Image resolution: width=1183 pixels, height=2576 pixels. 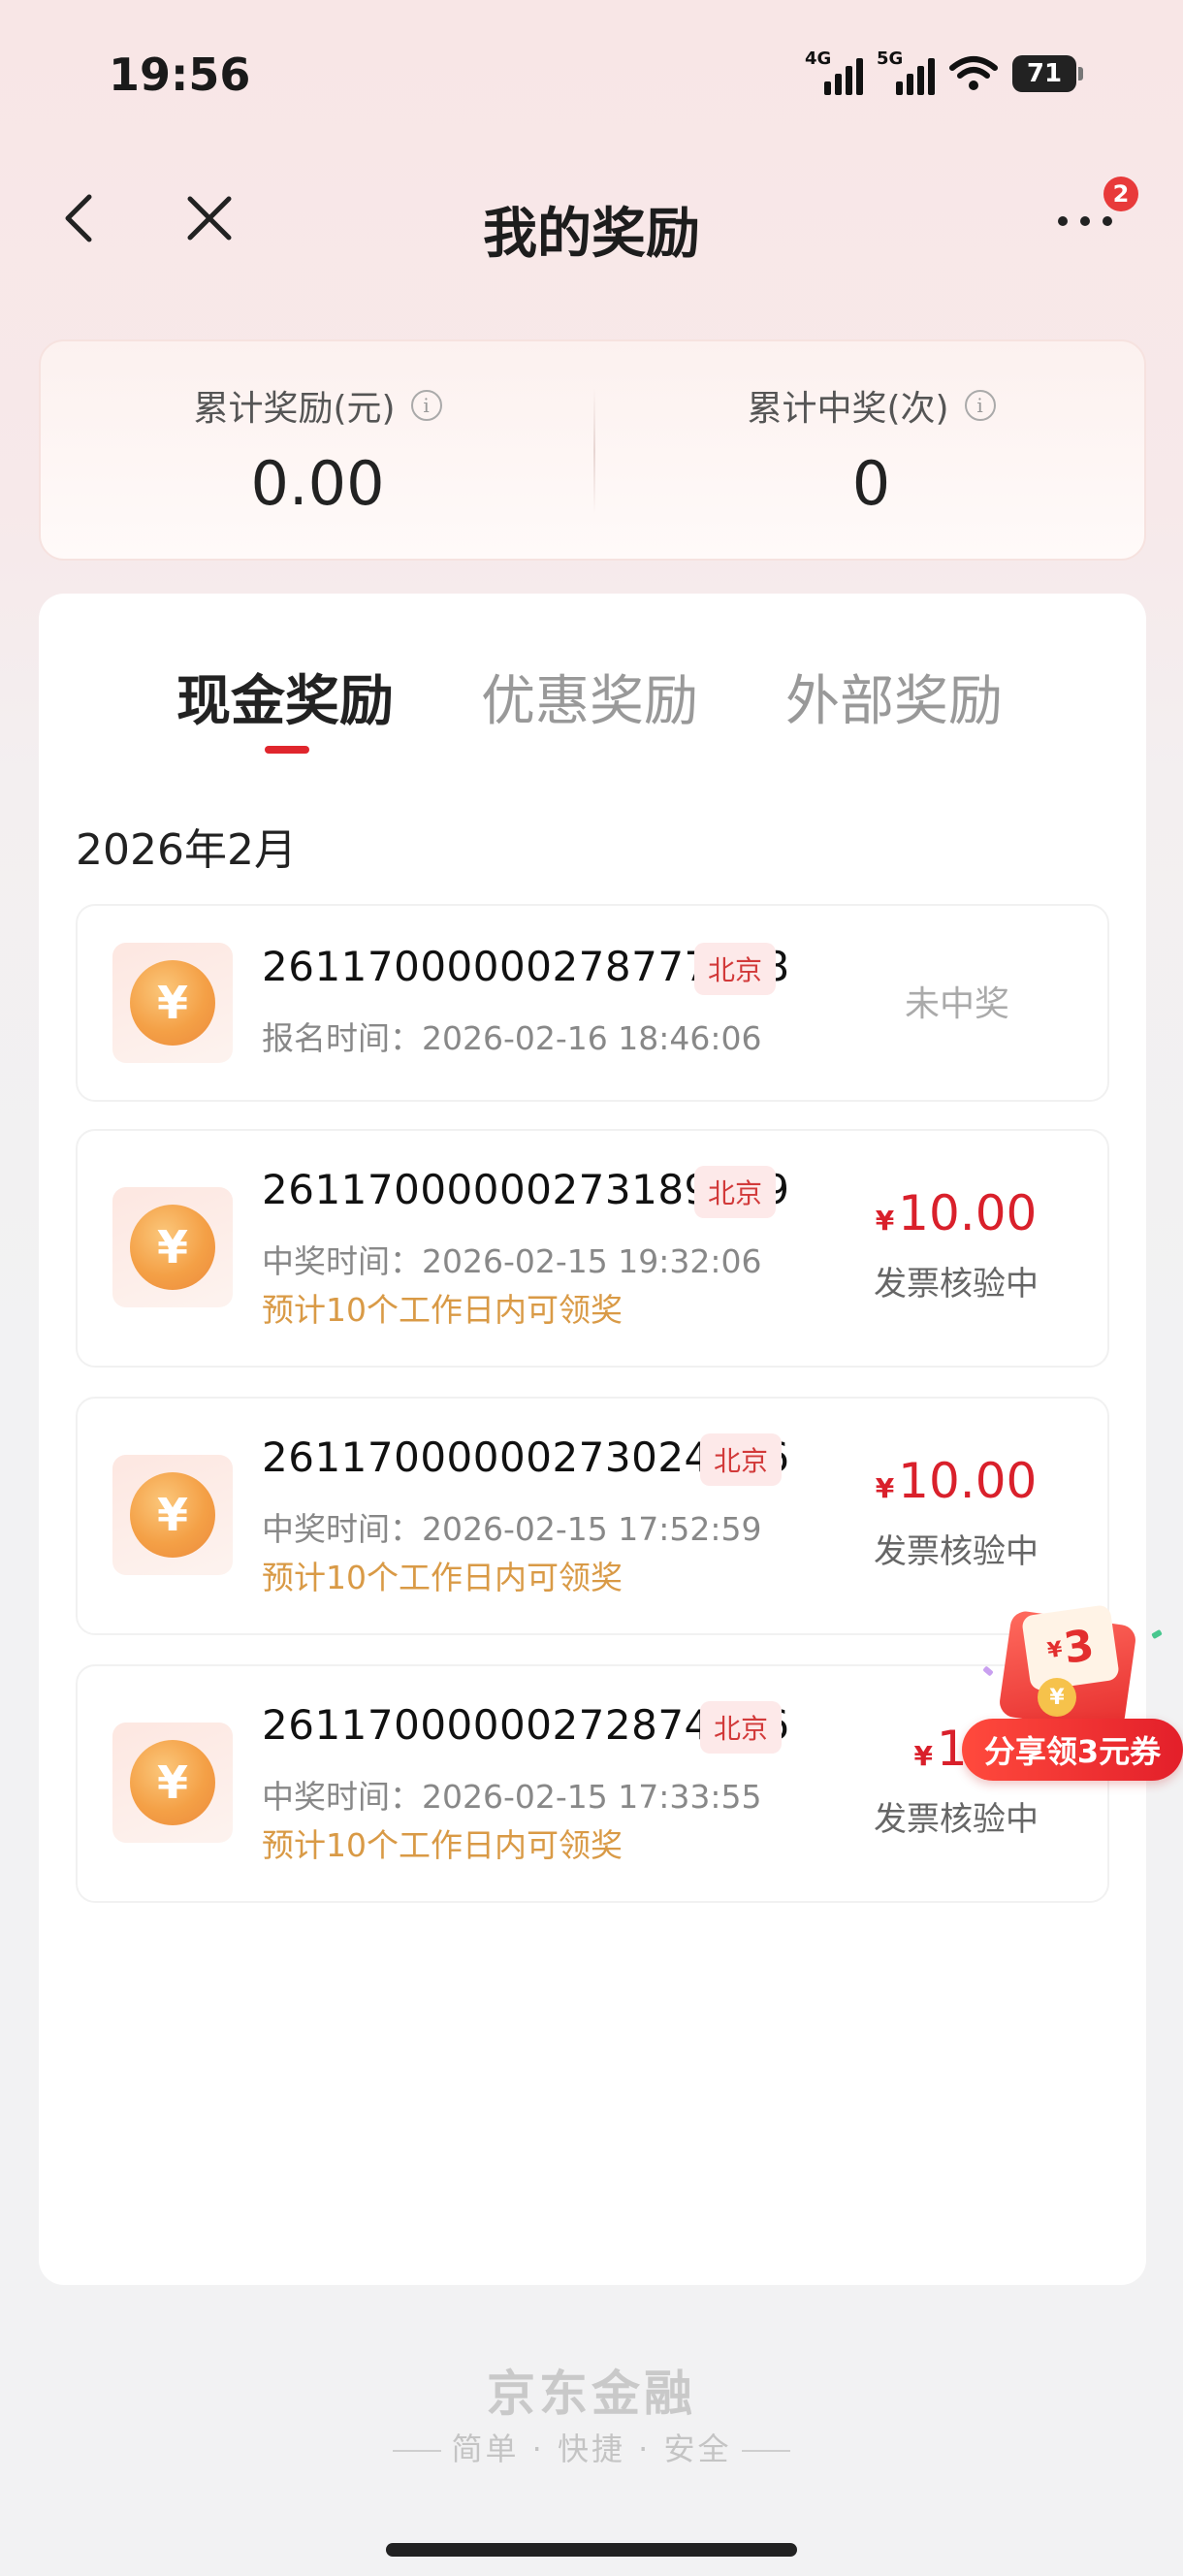 What do you see at coordinates (1120, 194) in the screenshot?
I see `notification-badge: 2` at bounding box center [1120, 194].